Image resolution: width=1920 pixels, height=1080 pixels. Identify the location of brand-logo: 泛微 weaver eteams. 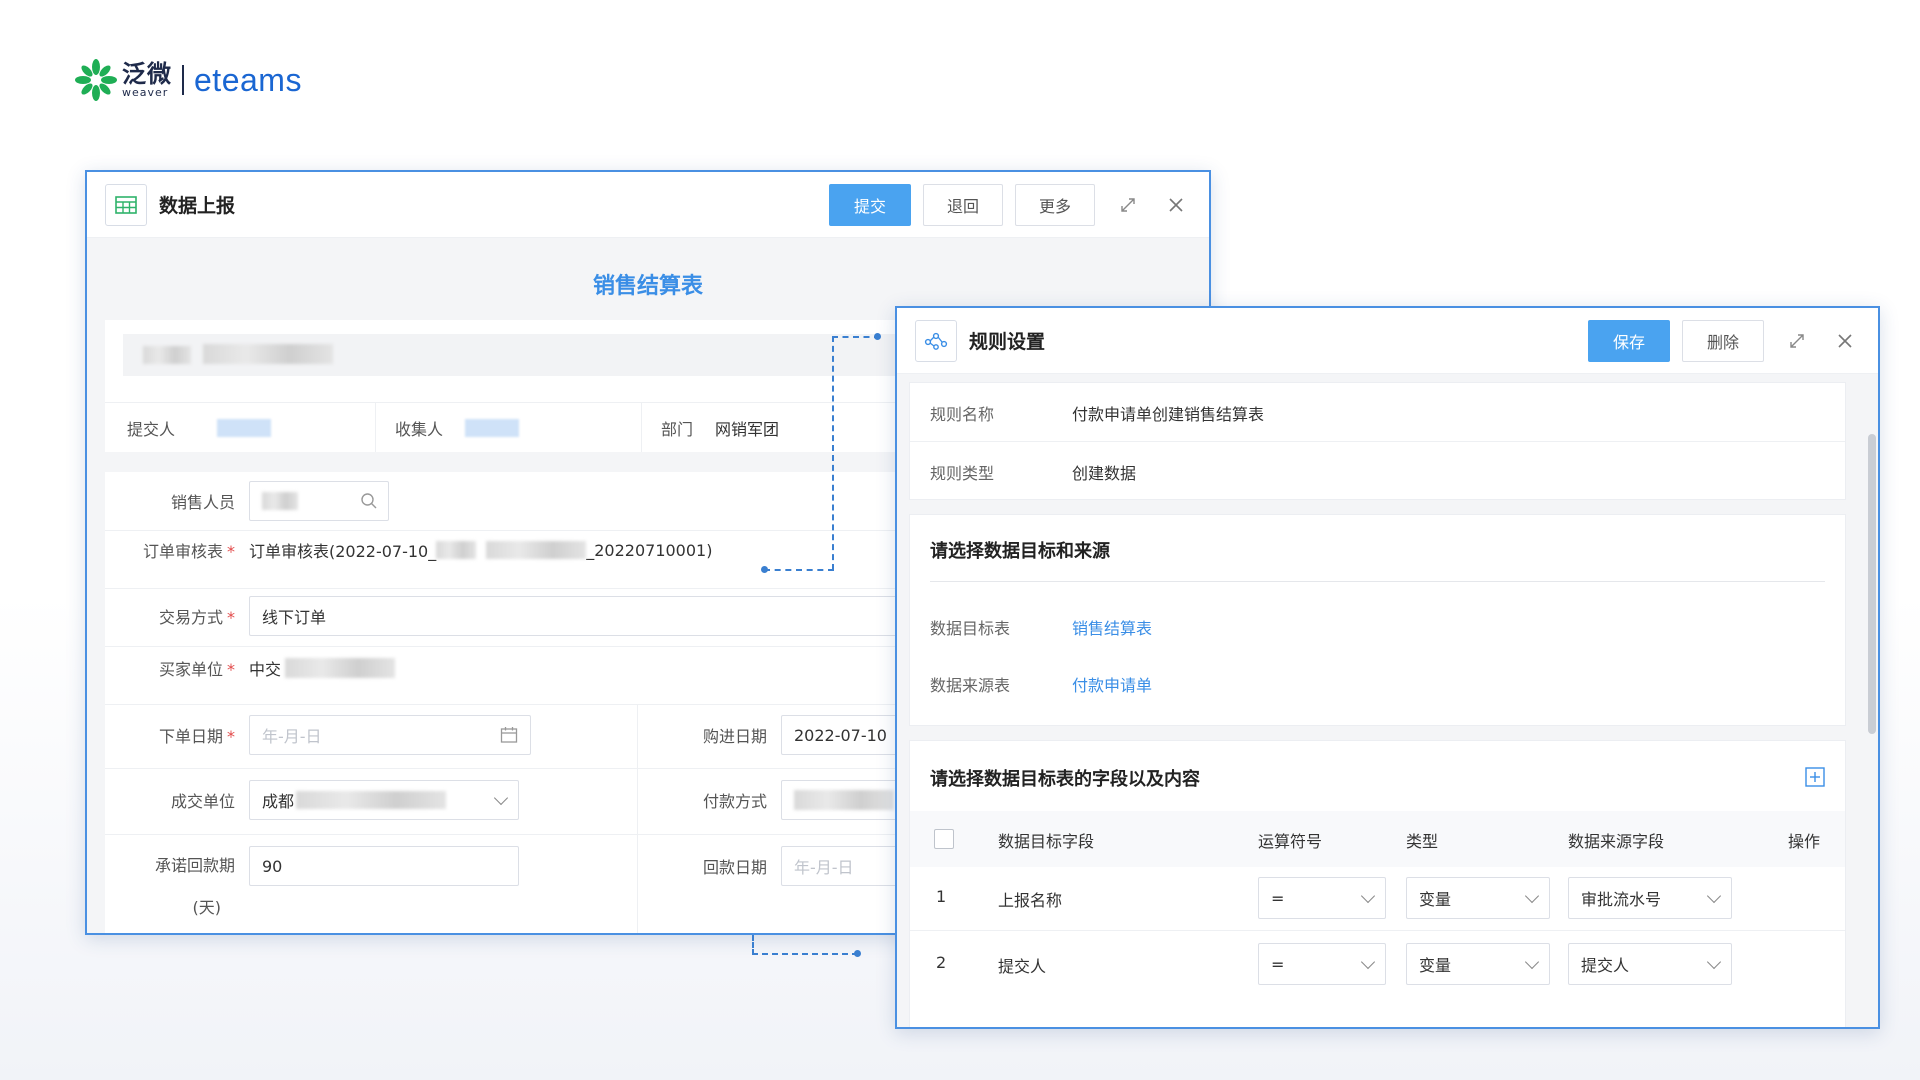
(188, 80).